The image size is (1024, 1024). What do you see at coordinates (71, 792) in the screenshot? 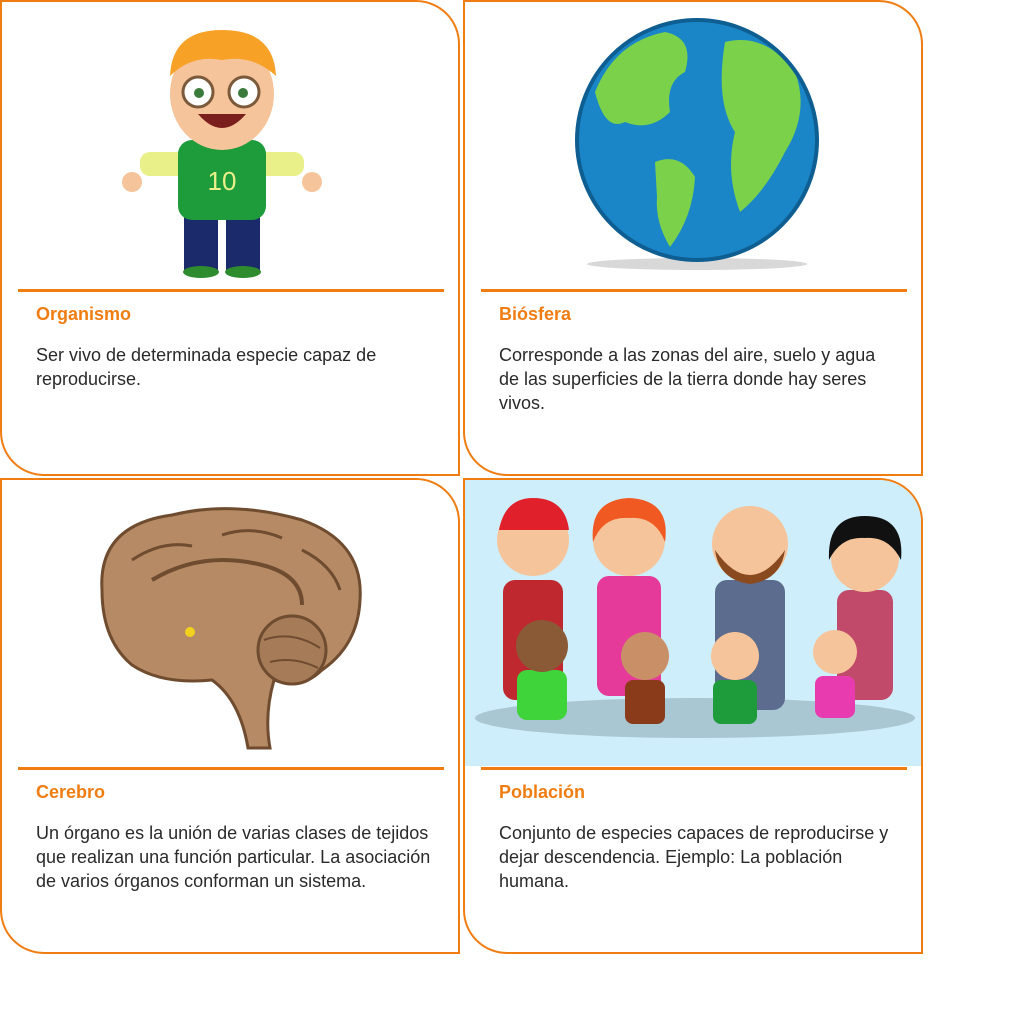
I see `card-title: Cerebro` at bounding box center [71, 792].